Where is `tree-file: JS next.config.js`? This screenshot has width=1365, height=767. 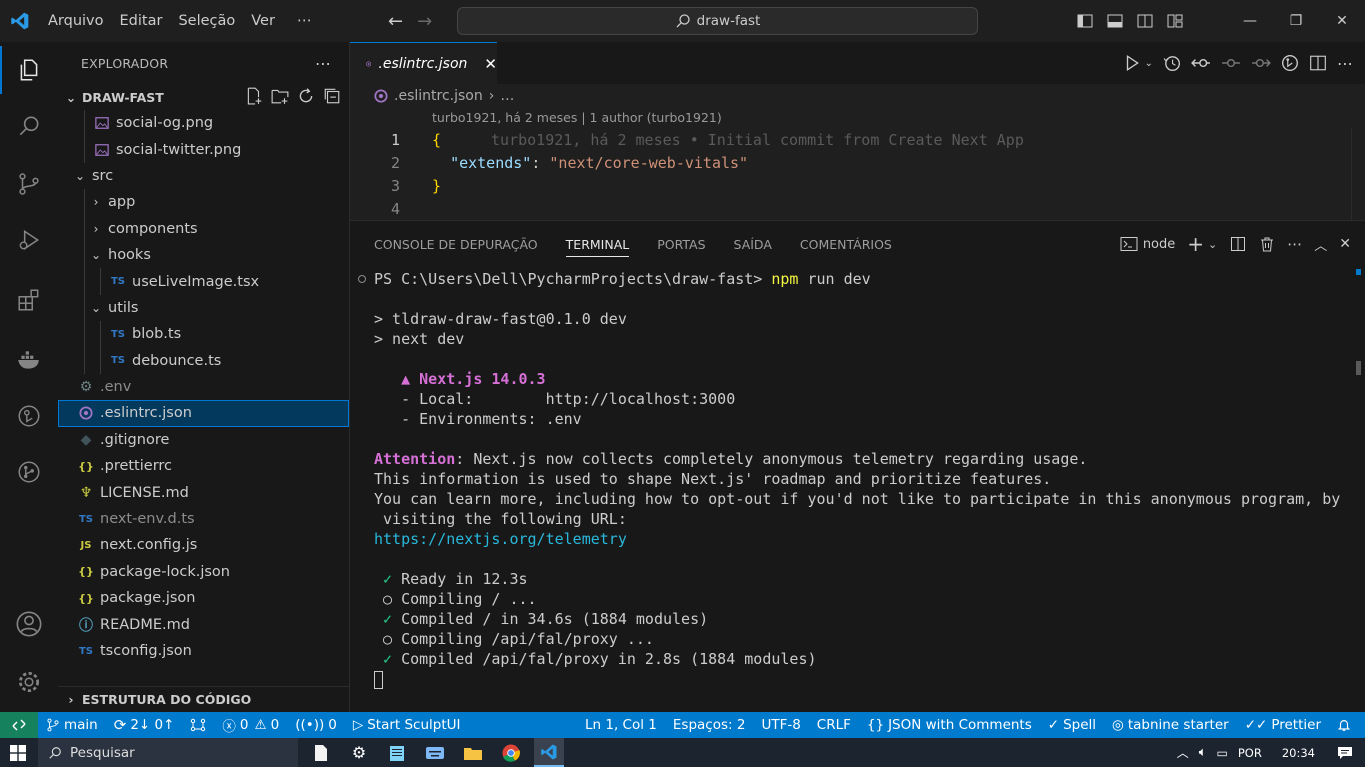 tree-file: JS next.config.js is located at coordinates (203, 545).